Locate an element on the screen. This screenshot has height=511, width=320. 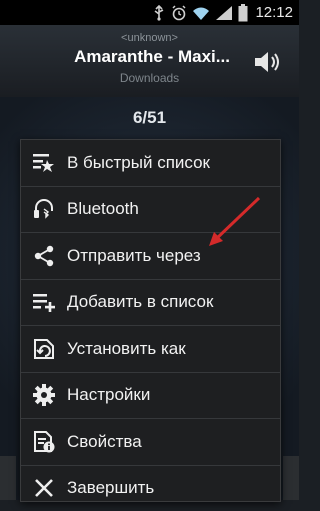
properties-icon is located at coordinates (44, 442).